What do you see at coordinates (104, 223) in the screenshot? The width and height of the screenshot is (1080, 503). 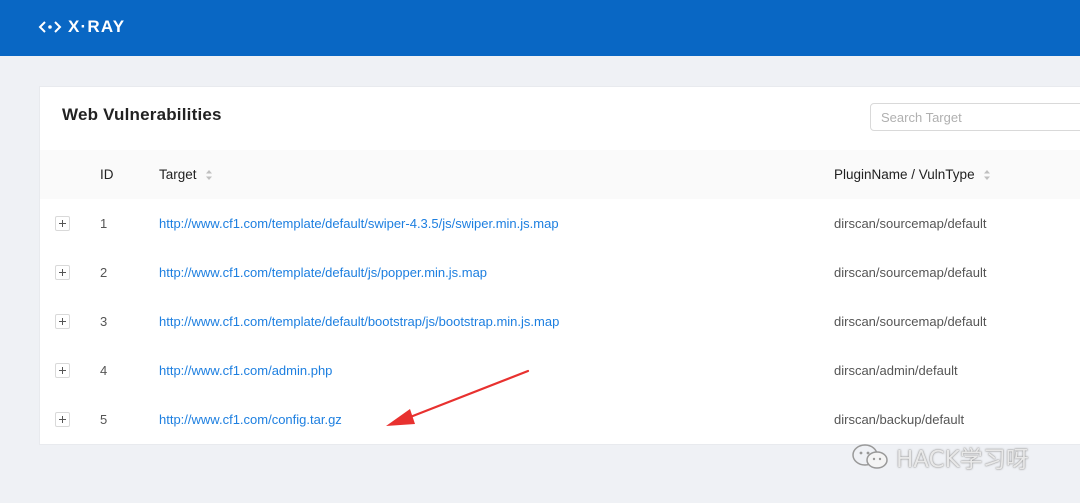 I see `row-id: 1` at bounding box center [104, 223].